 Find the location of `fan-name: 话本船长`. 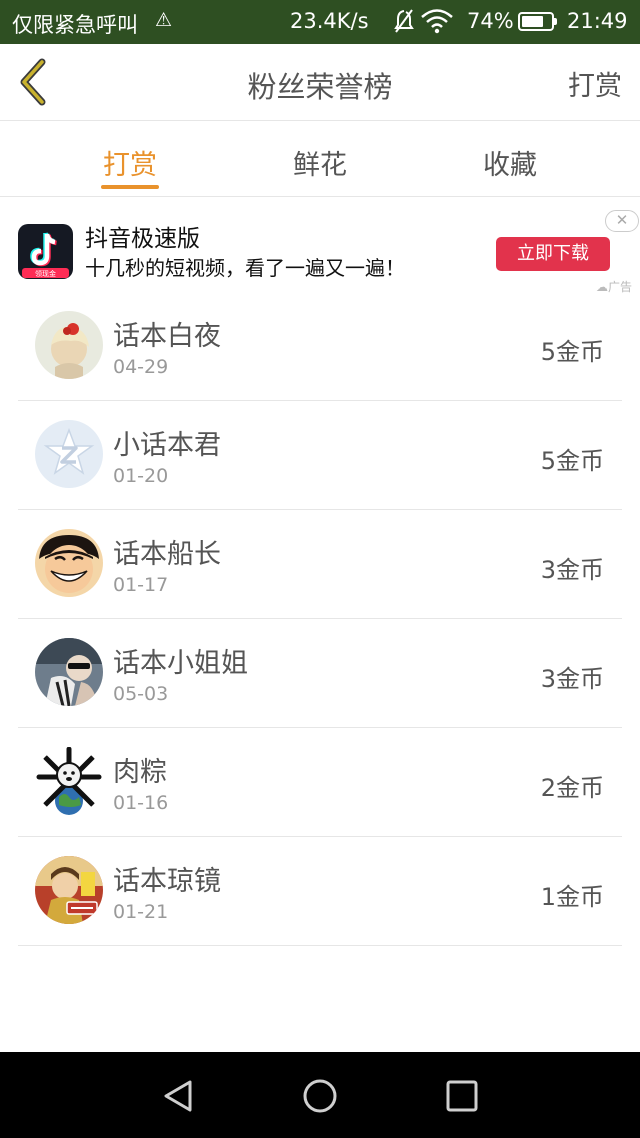

fan-name: 话本船长 is located at coordinates (167, 554).